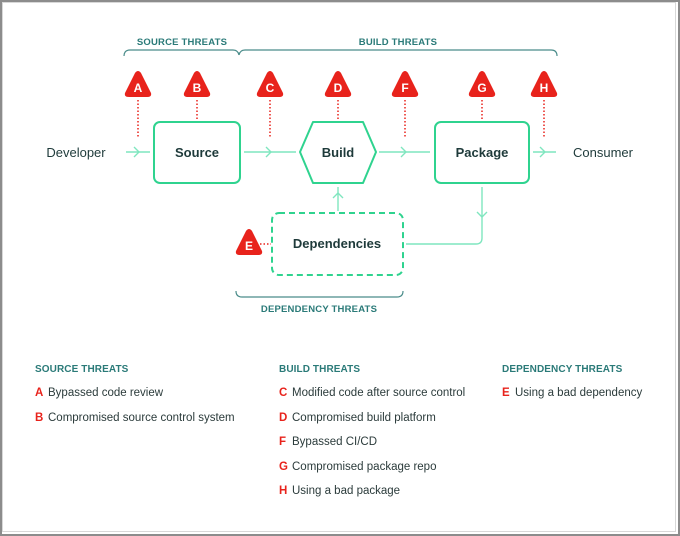 This screenshot has width=680, height=536. I want to click on legend-item-h: H Using a bad package, so click(372, 496).